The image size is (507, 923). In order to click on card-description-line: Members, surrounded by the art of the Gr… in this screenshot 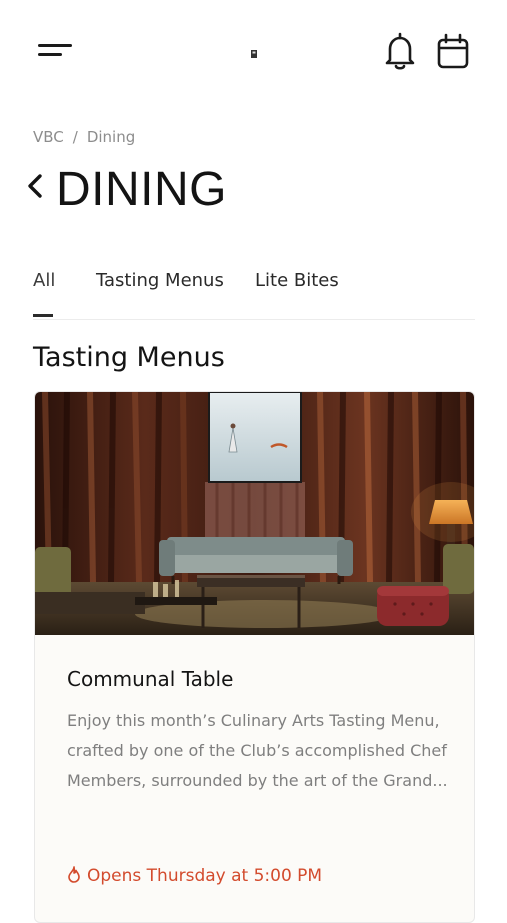, I will do `click(257, 780)`.